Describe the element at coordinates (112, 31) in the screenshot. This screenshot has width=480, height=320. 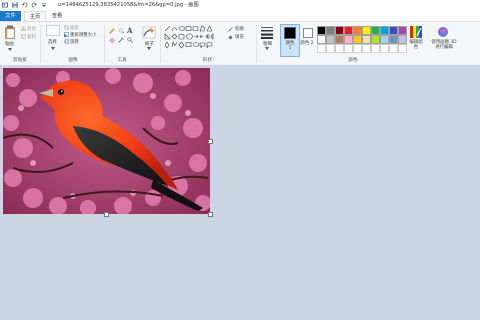
I see `pencil-icon` at that location.